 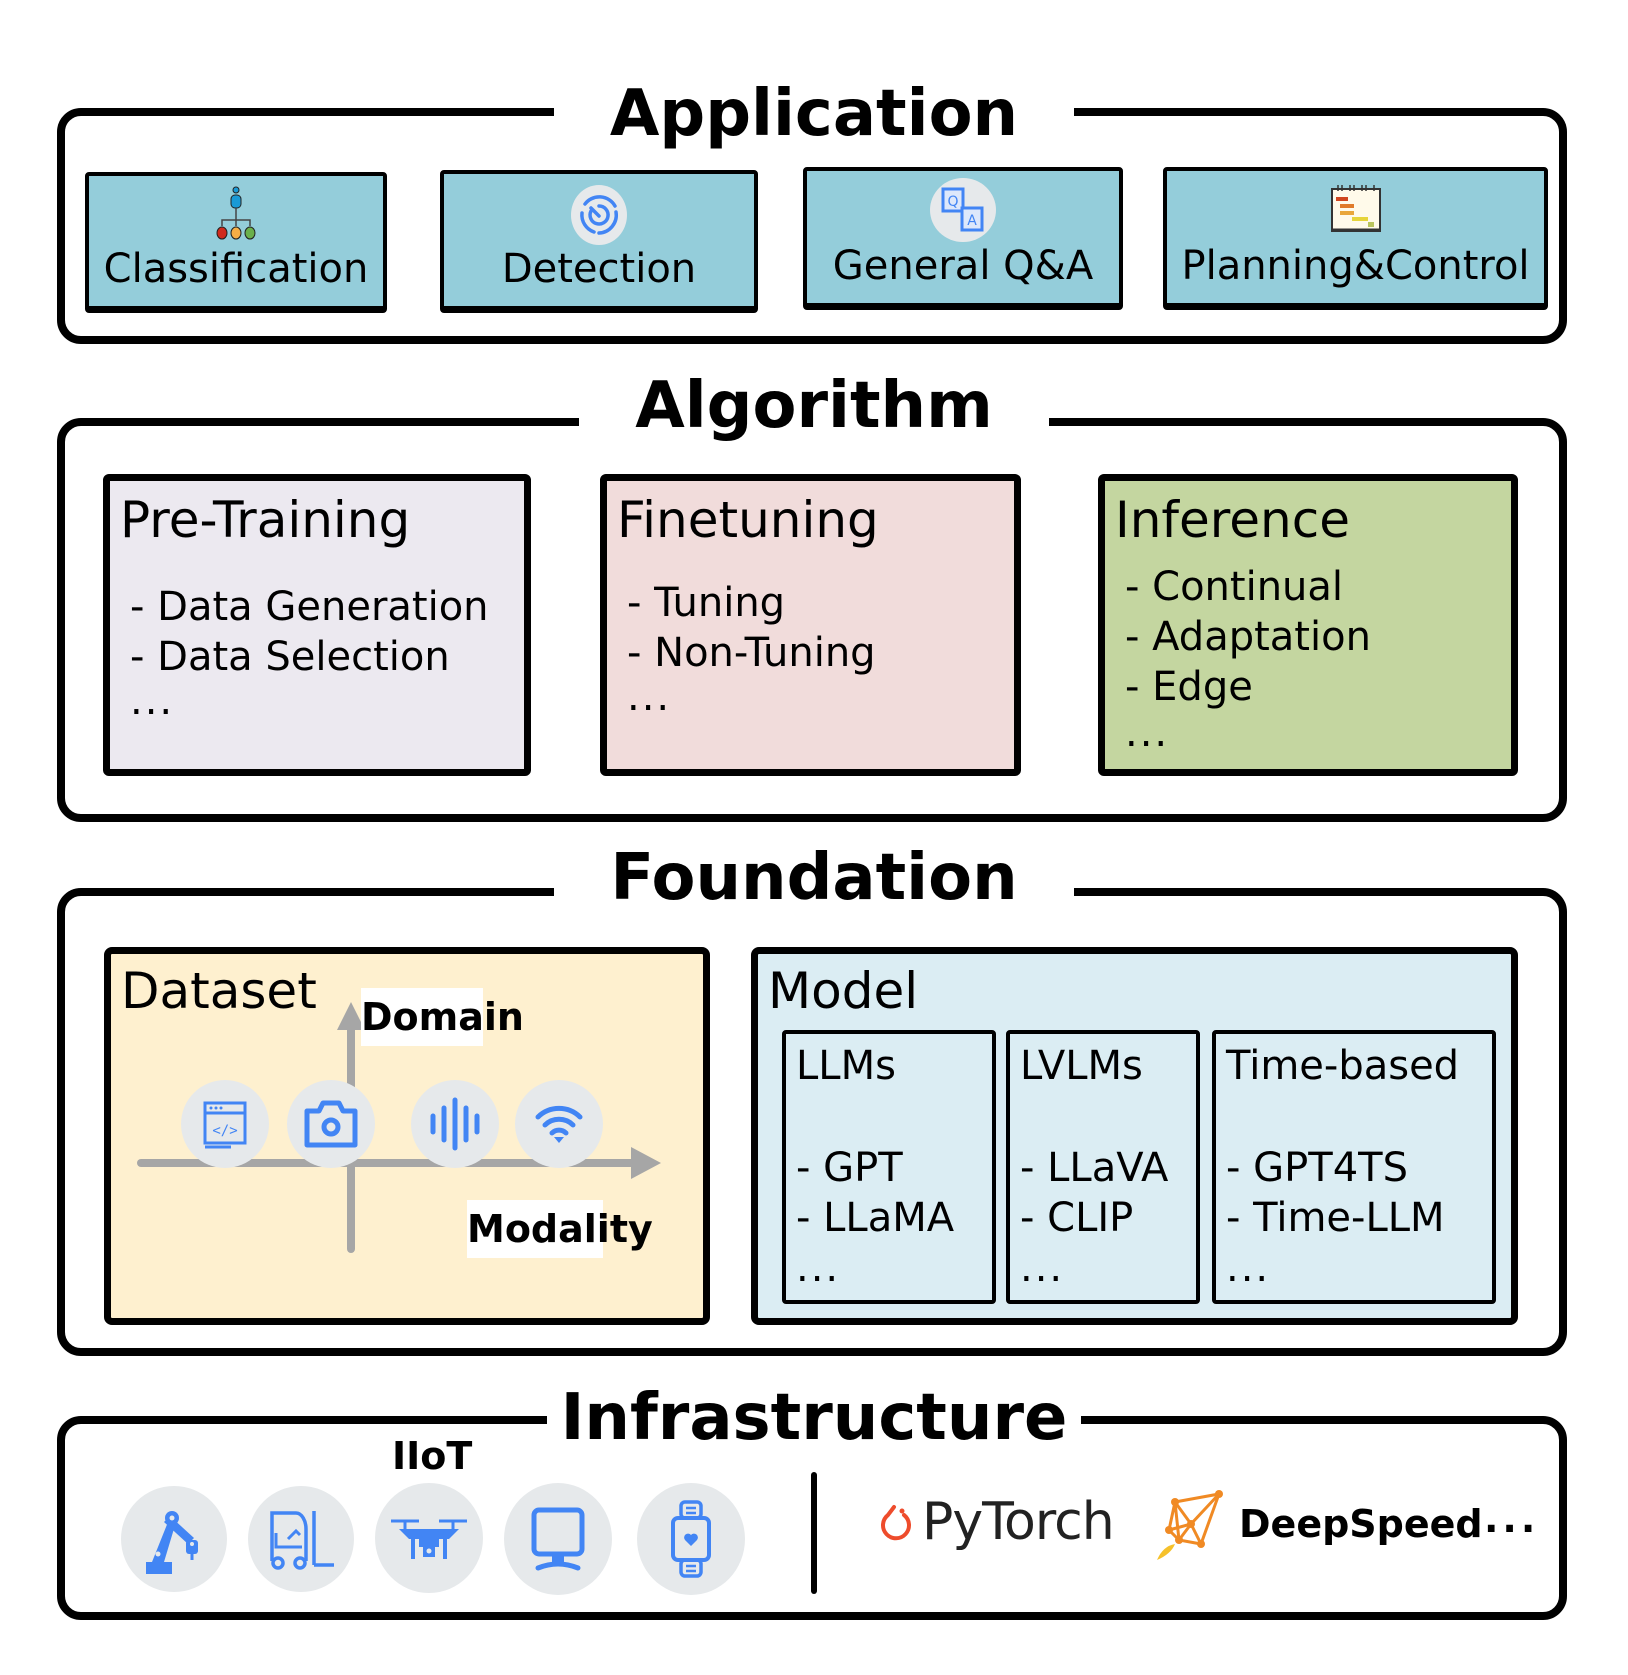 What do you see at coordinates (646, 1163) in the screenshot?
I see `modality-axis-arrow` at bounding box center [646, 1163].